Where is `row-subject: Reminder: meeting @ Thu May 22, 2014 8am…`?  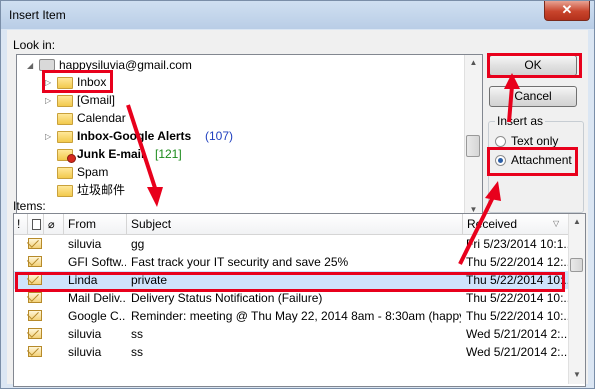 row-subject: Reminder: meeting @ Thu May 22, 2014 8am… is located at coordinates (296, 316).